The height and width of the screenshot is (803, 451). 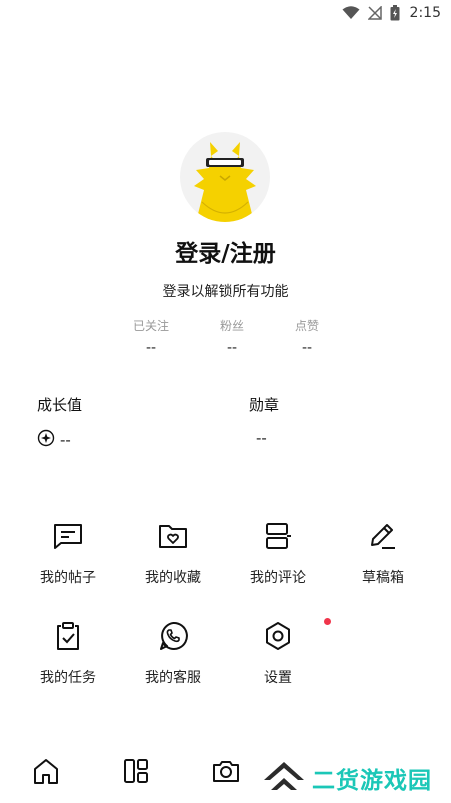 I want to click on stat-likes: 点赞 --, so click(x=307, y=336).